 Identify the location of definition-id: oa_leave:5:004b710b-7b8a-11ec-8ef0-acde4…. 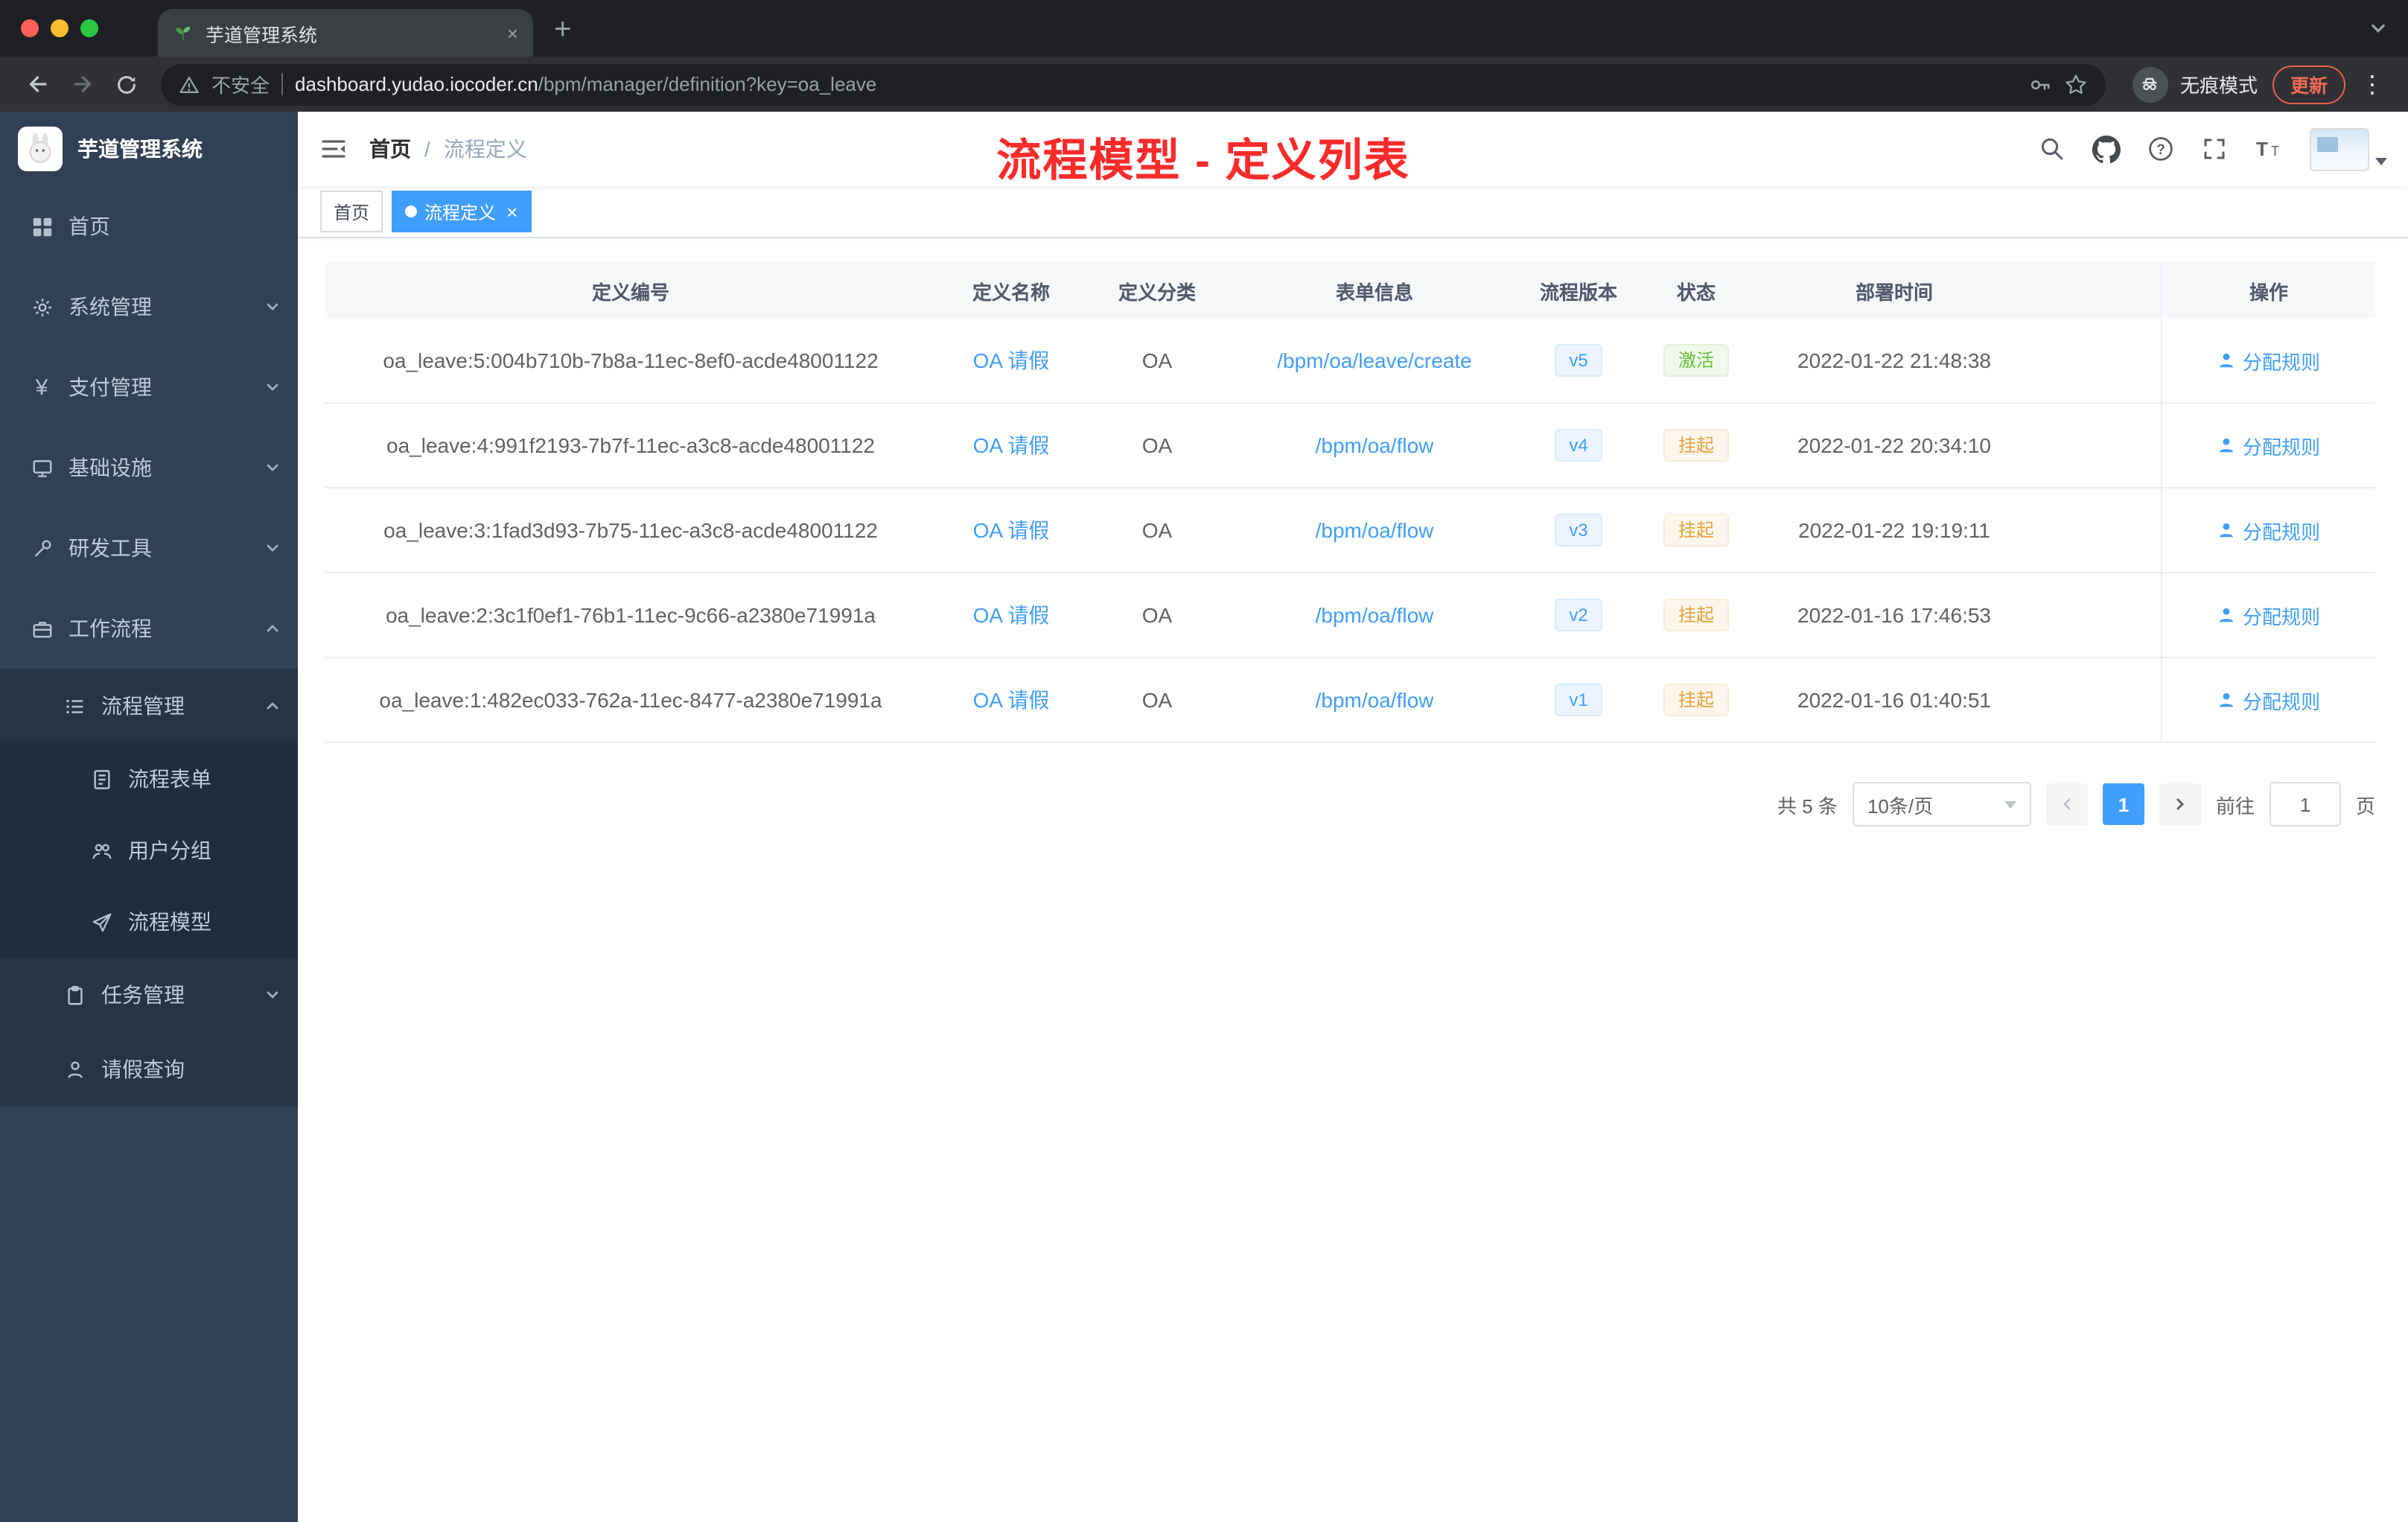
(631, 360).